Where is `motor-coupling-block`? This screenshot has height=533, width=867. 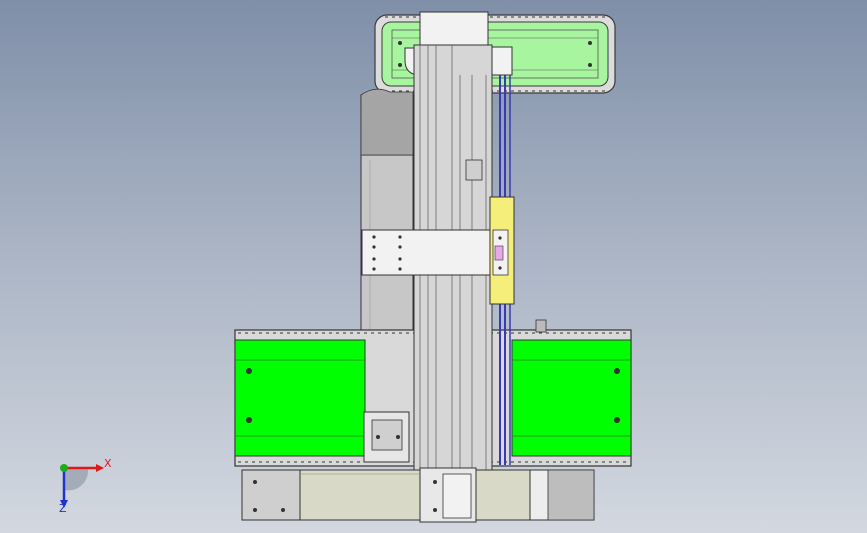
motor-coupling-block is located at coordinates (386, 437).